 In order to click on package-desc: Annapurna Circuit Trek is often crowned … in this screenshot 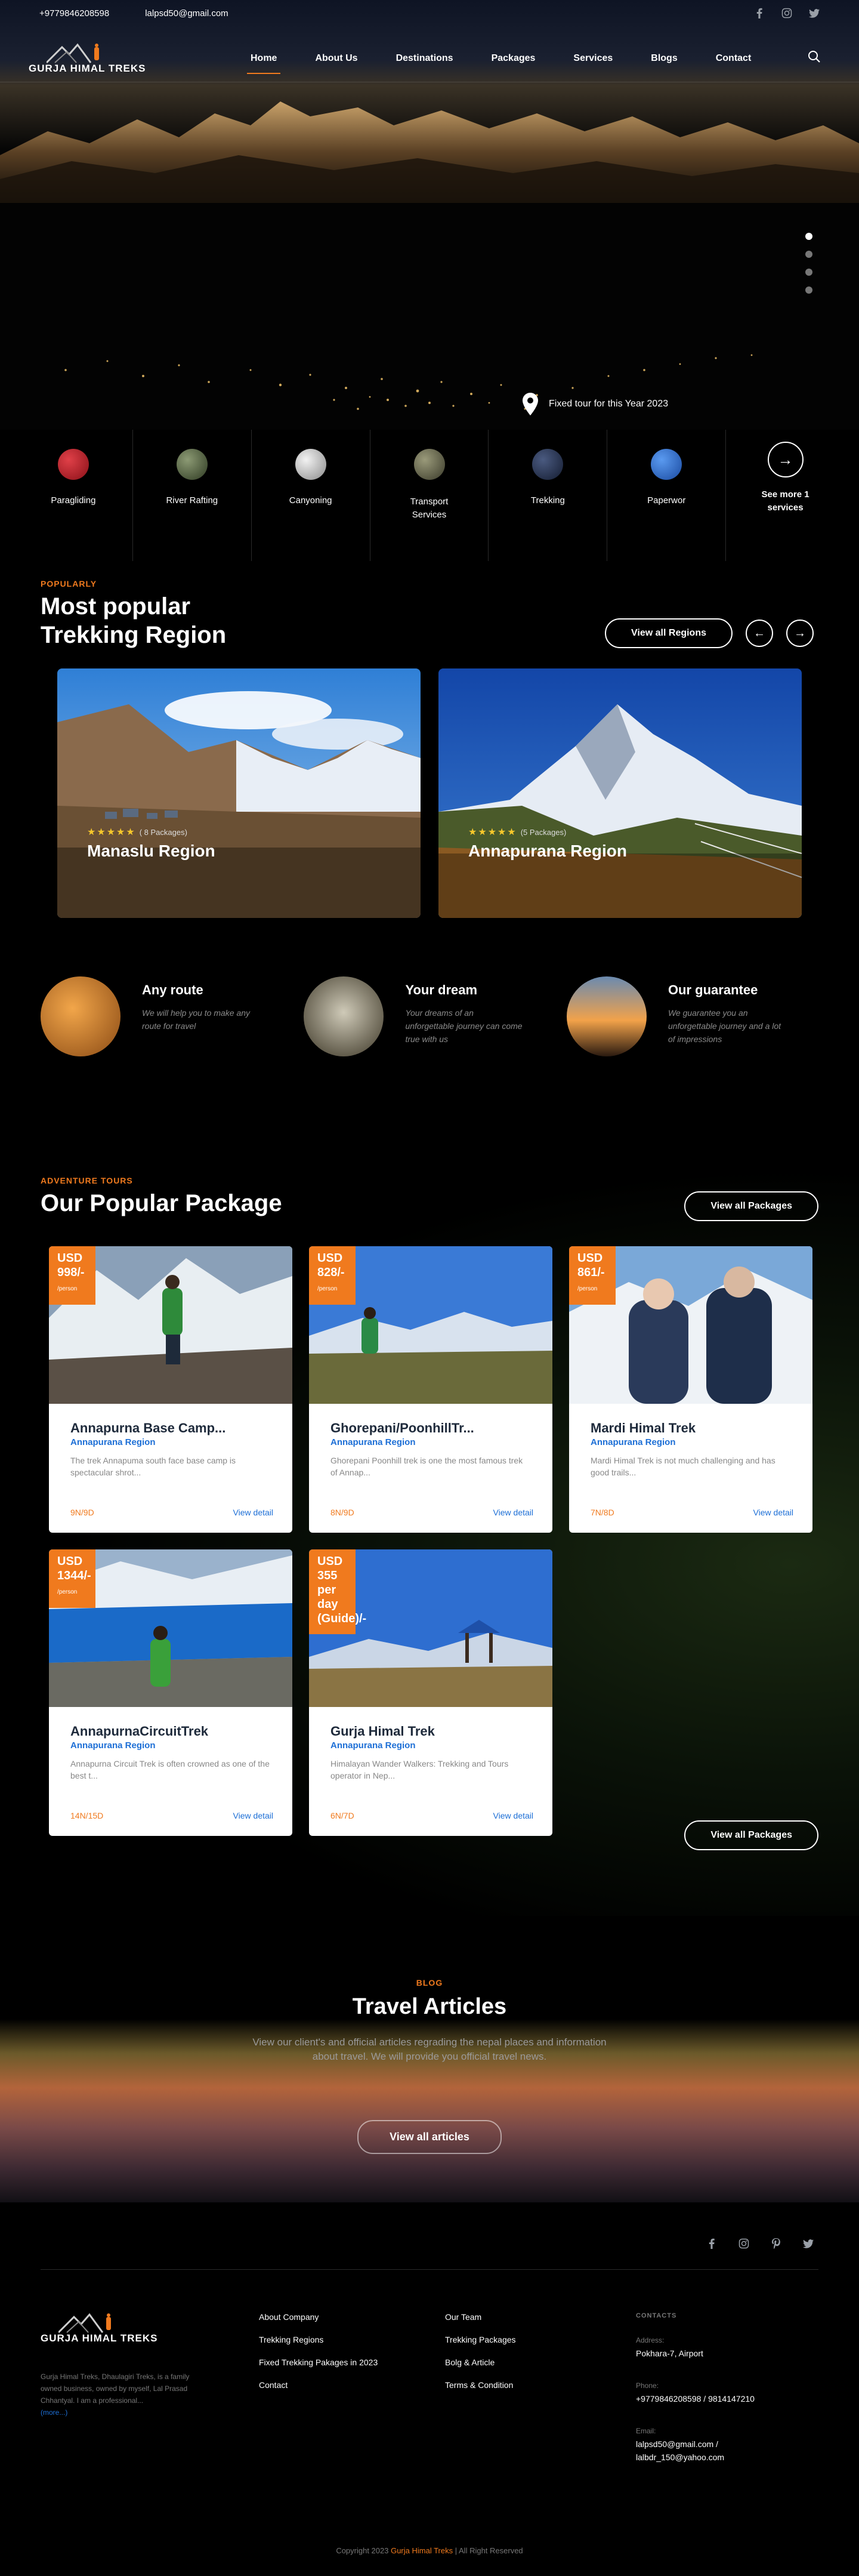, I will do `click(170, 1769)`.